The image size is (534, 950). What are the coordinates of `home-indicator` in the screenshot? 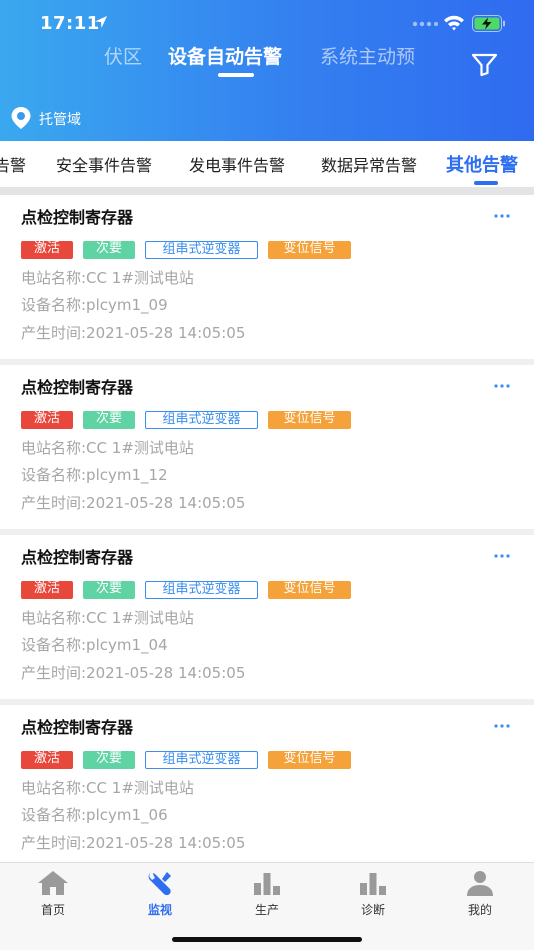 It's located at (267, 939).